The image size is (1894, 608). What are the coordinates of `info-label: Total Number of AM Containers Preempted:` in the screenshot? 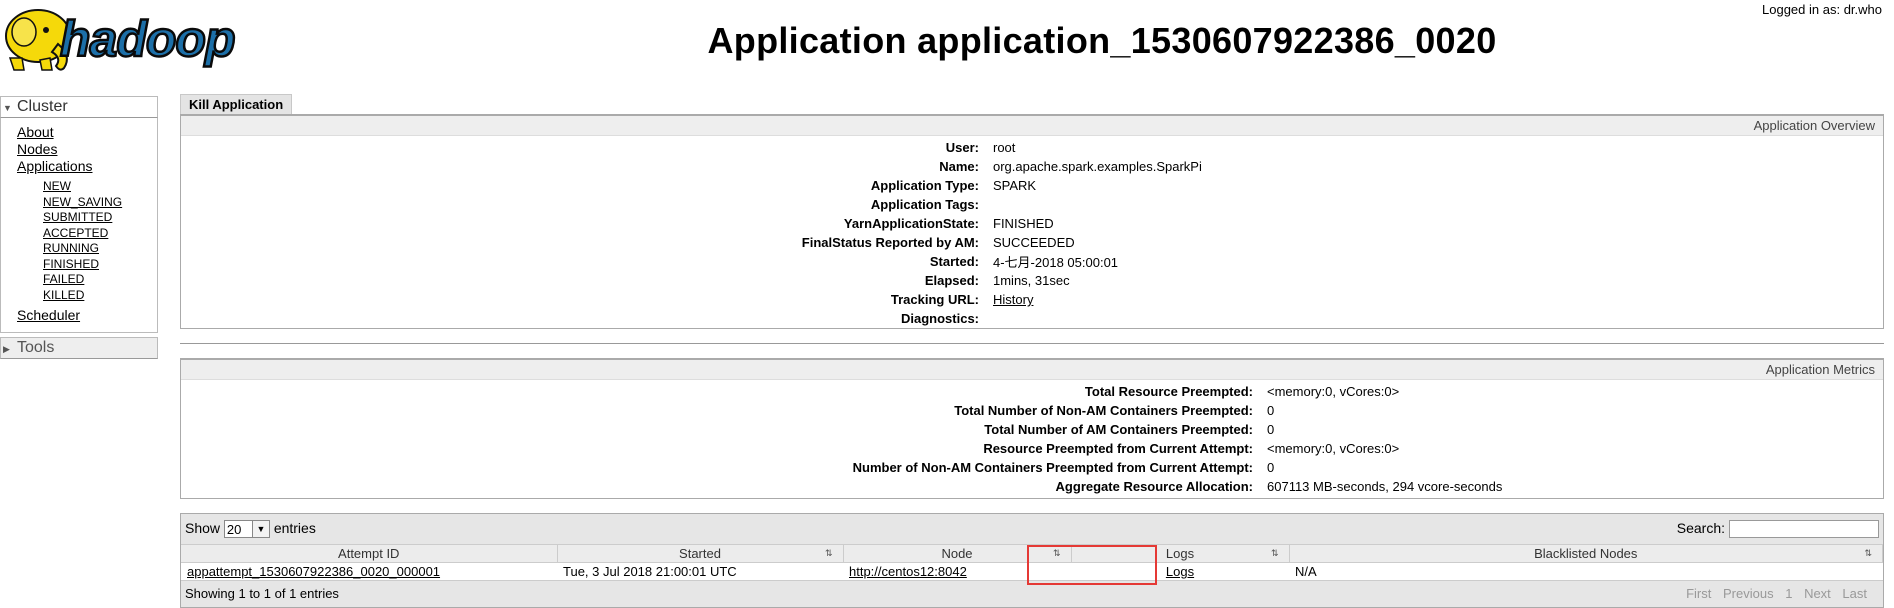 It's located at (1118, 429).